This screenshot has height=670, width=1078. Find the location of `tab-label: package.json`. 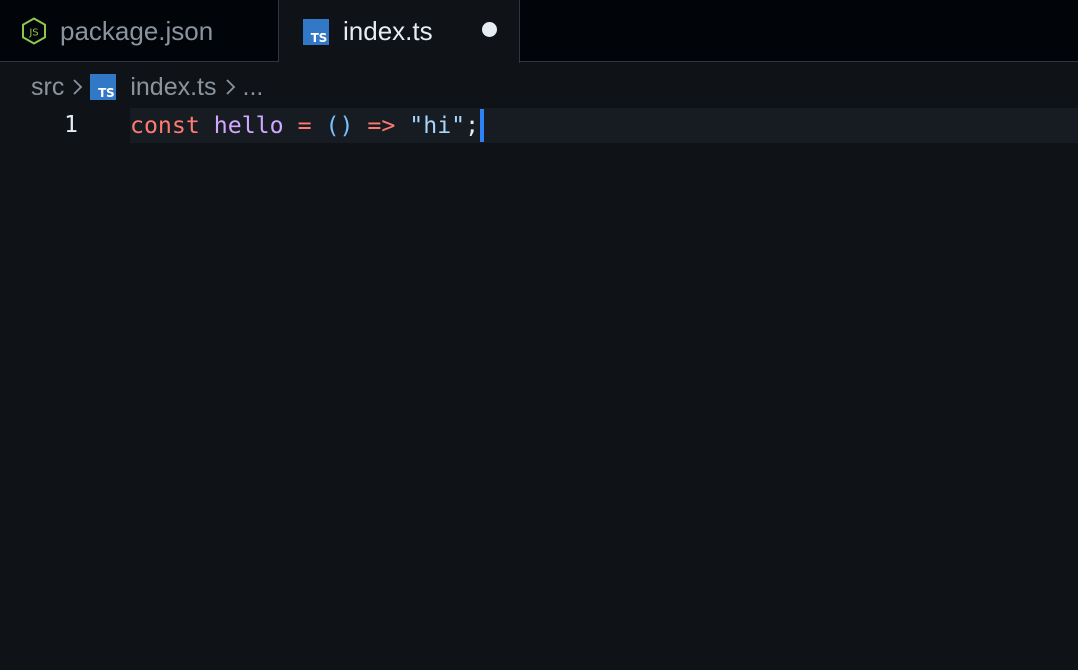

tab-label: package.json is located at coordinates (137, 30).